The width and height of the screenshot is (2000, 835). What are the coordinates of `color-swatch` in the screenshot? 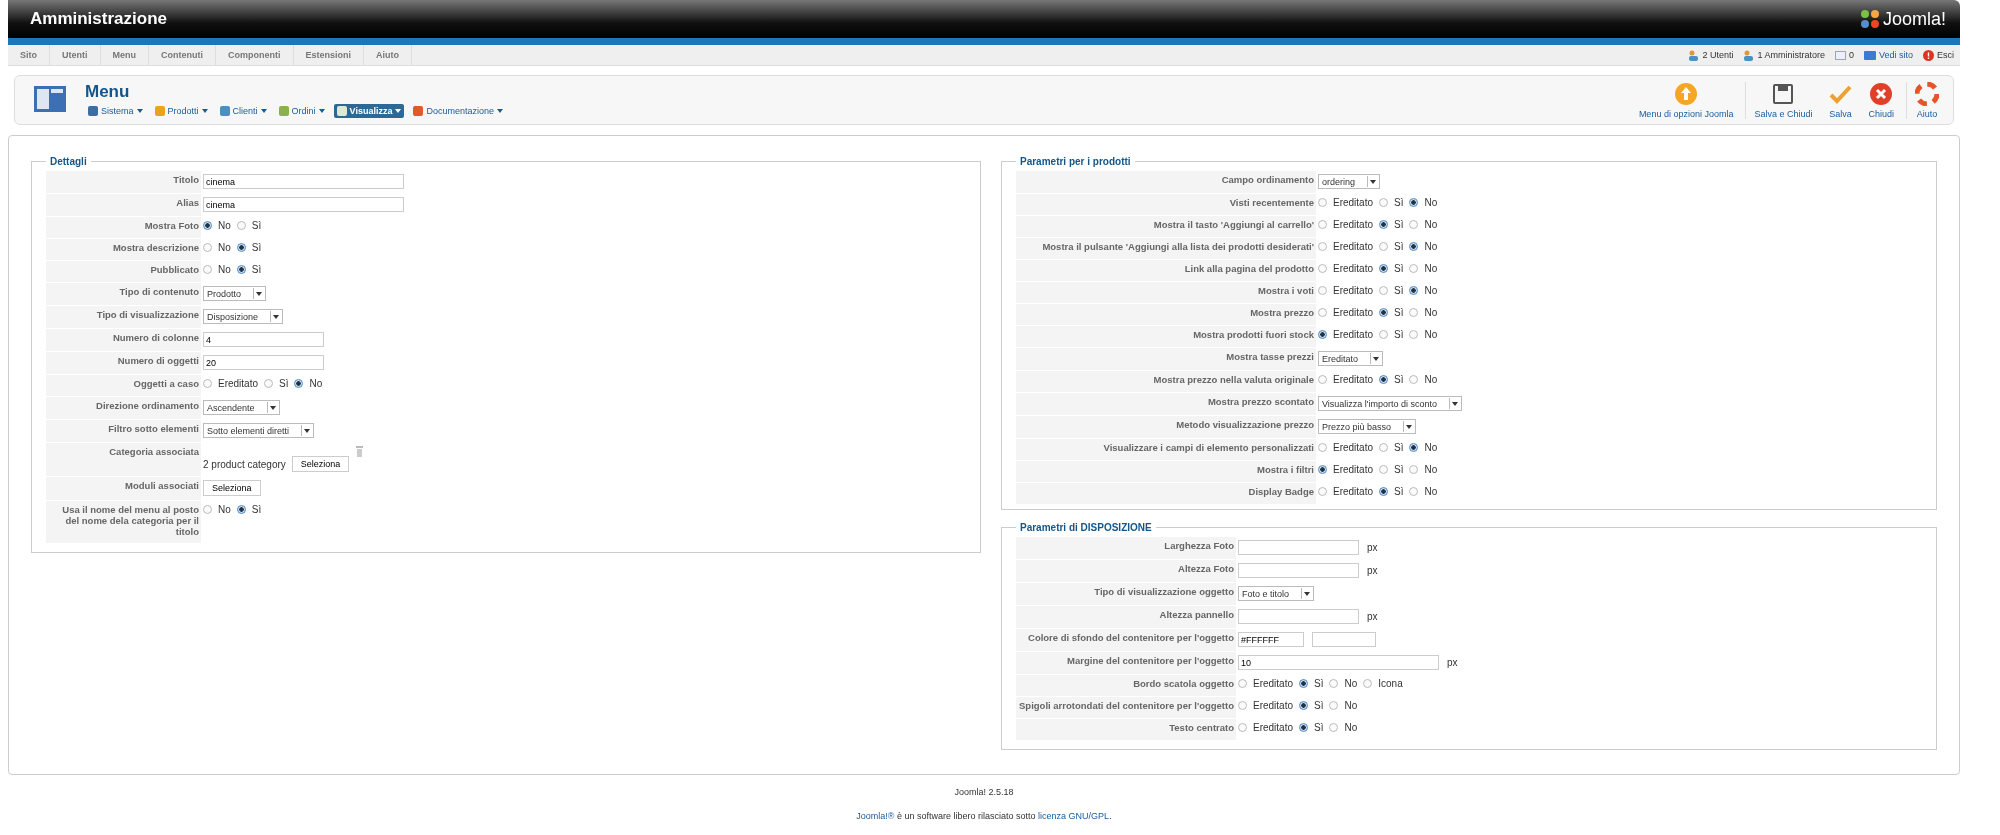 It's located at (1344, 639).